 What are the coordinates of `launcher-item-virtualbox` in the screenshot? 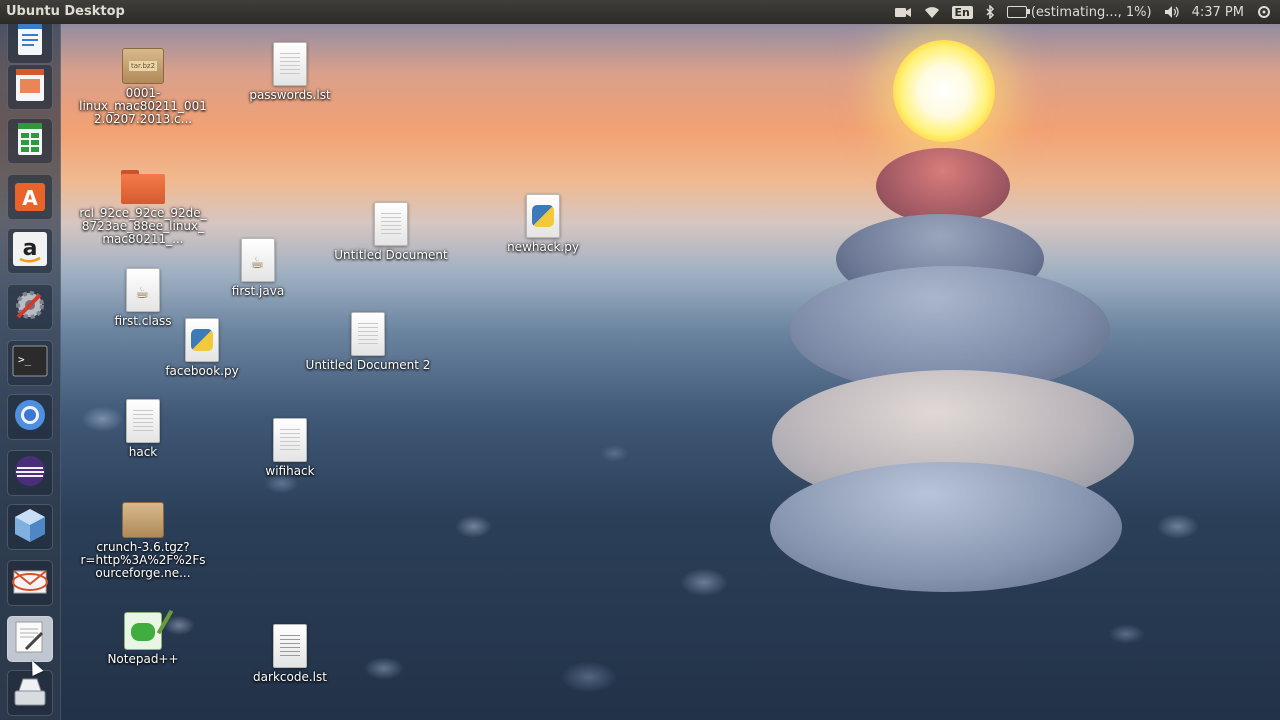 It's located at (30, 527).